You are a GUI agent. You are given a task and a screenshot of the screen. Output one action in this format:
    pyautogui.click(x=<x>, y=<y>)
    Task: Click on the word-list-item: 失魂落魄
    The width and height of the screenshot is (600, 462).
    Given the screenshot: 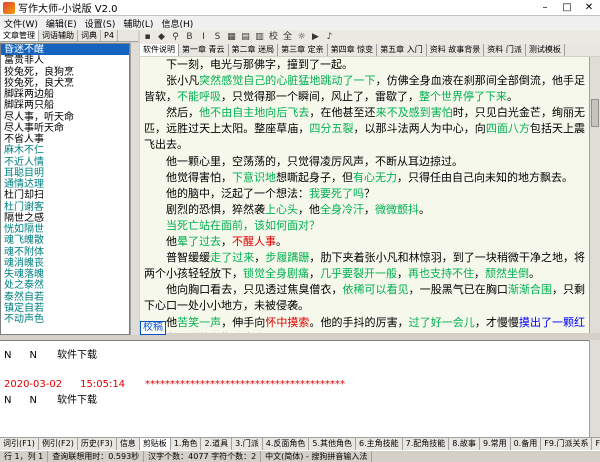 What is the action you would take?
    pyautogui.click(x=65, y=274)
    